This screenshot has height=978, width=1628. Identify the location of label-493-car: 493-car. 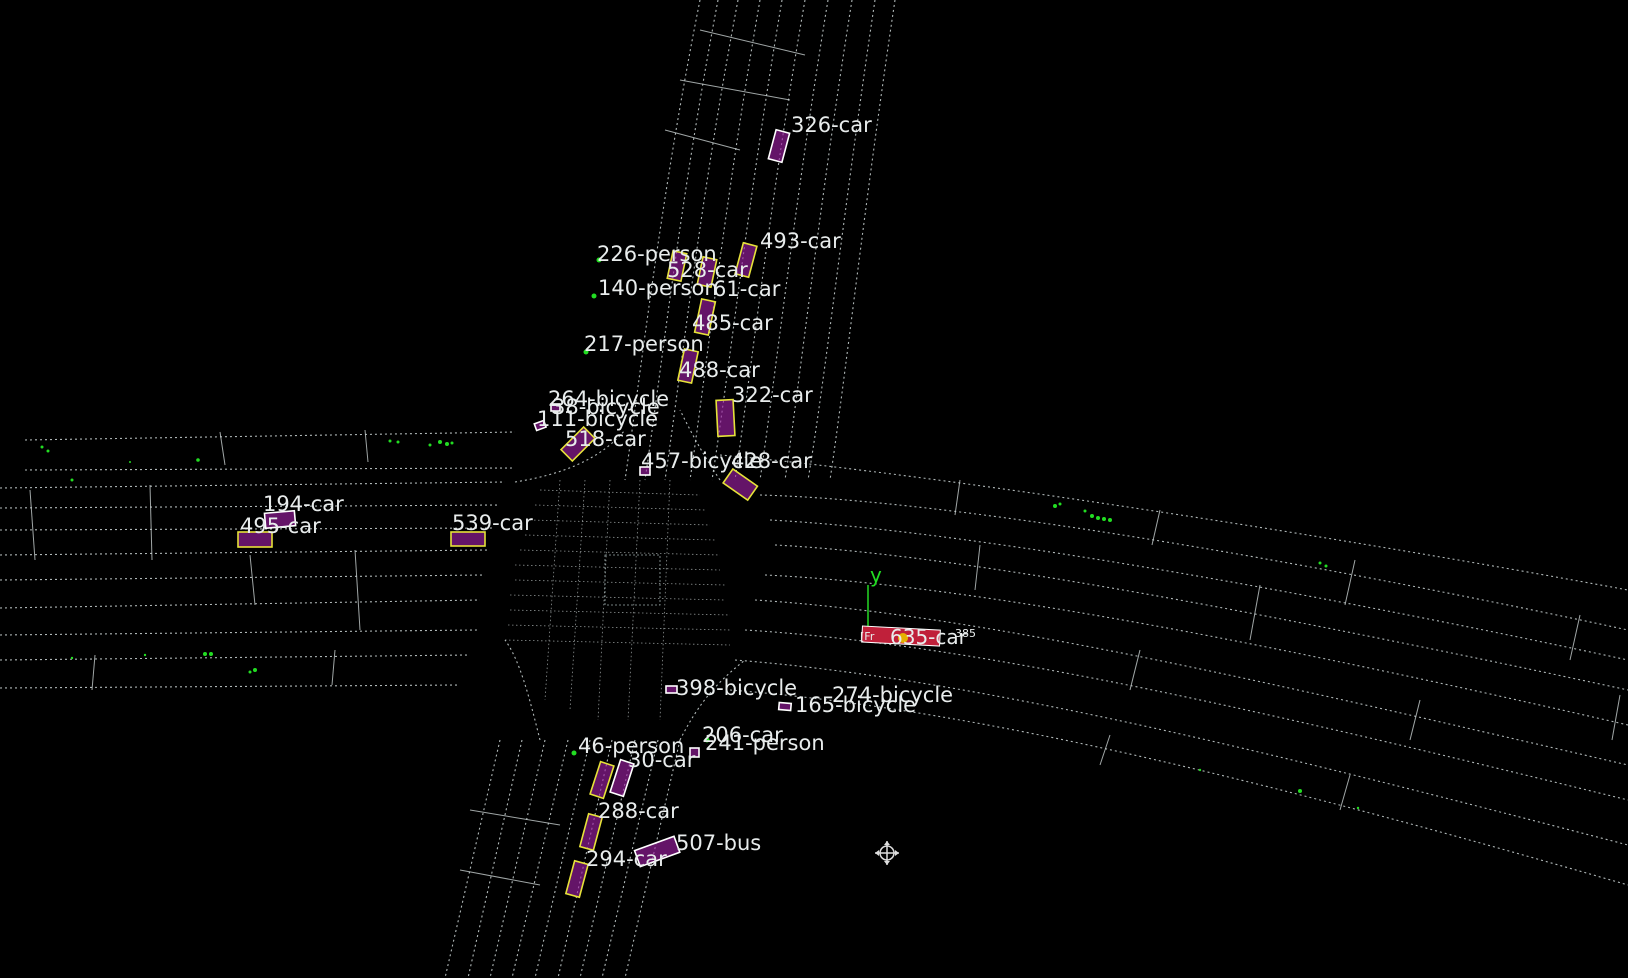
(800, 241).